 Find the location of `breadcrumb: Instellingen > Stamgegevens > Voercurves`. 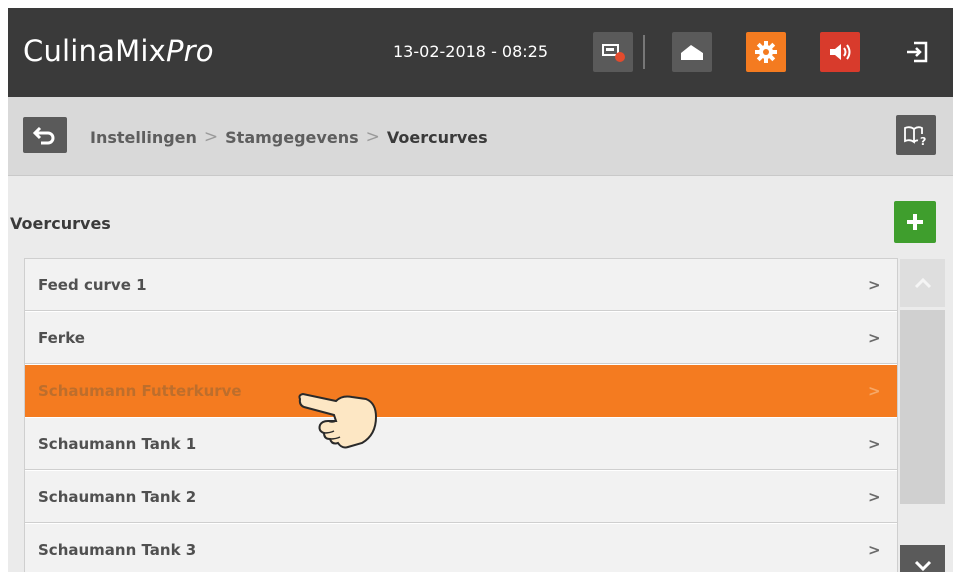

breadcrumb: Instellingen > Stamgegevens > Voercurves is located at coordinates (289, 137).